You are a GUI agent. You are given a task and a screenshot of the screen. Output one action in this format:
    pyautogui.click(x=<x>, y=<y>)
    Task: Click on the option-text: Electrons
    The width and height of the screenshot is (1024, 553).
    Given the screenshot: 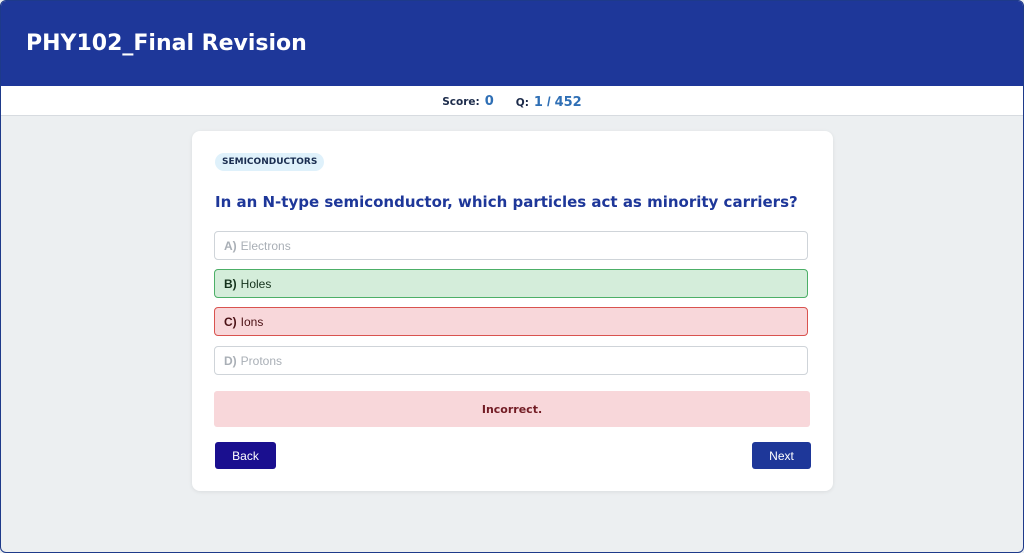 What is the action you would take?
    pyautogui.click(x=265, y=245)
    